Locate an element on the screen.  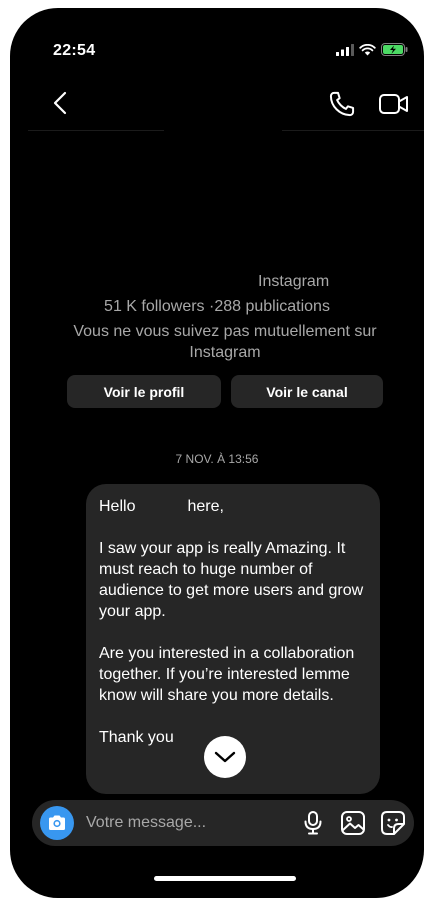
camera-button is located at coordinates (57, 823).